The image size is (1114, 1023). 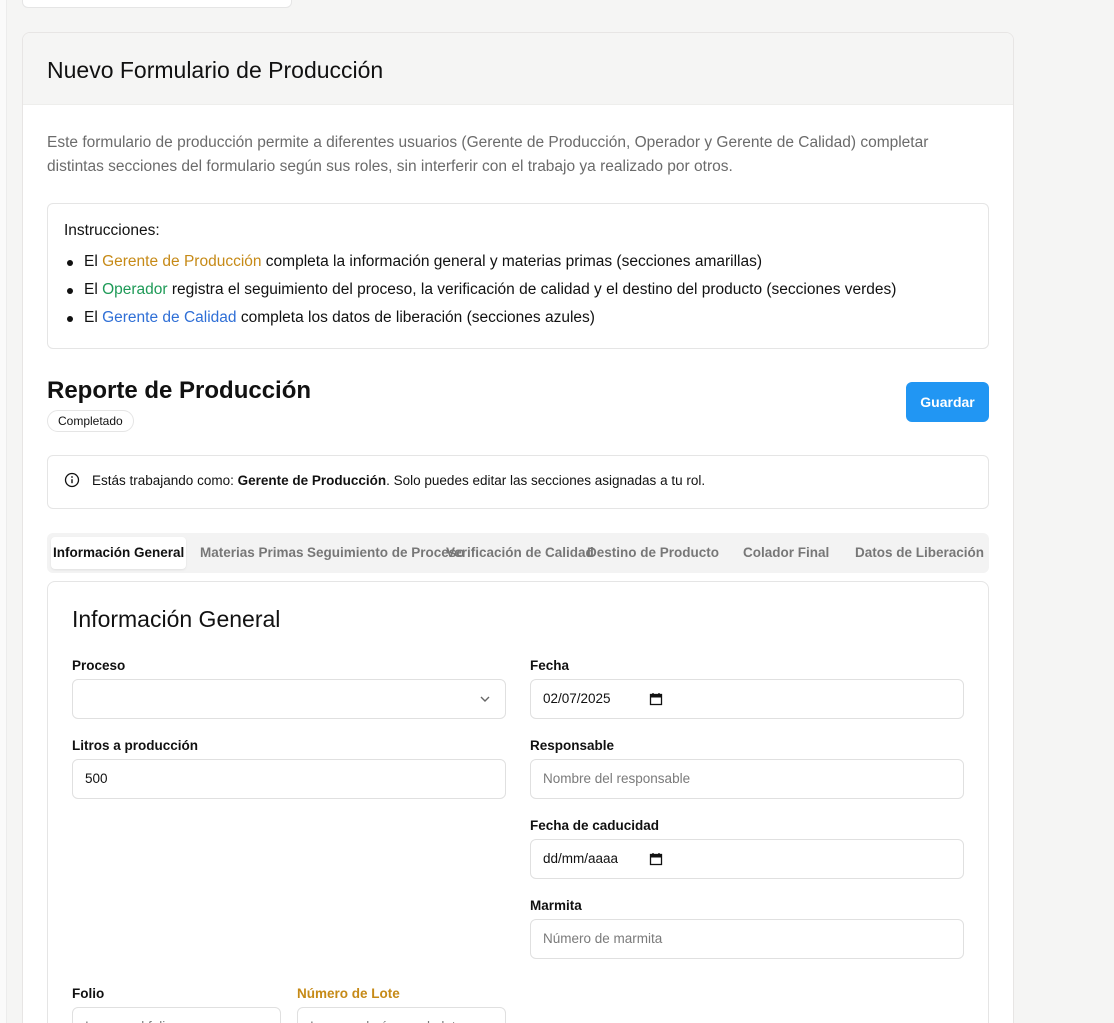 I want to click on marmita-input: Número de marmita, so click(x=747, y=939).